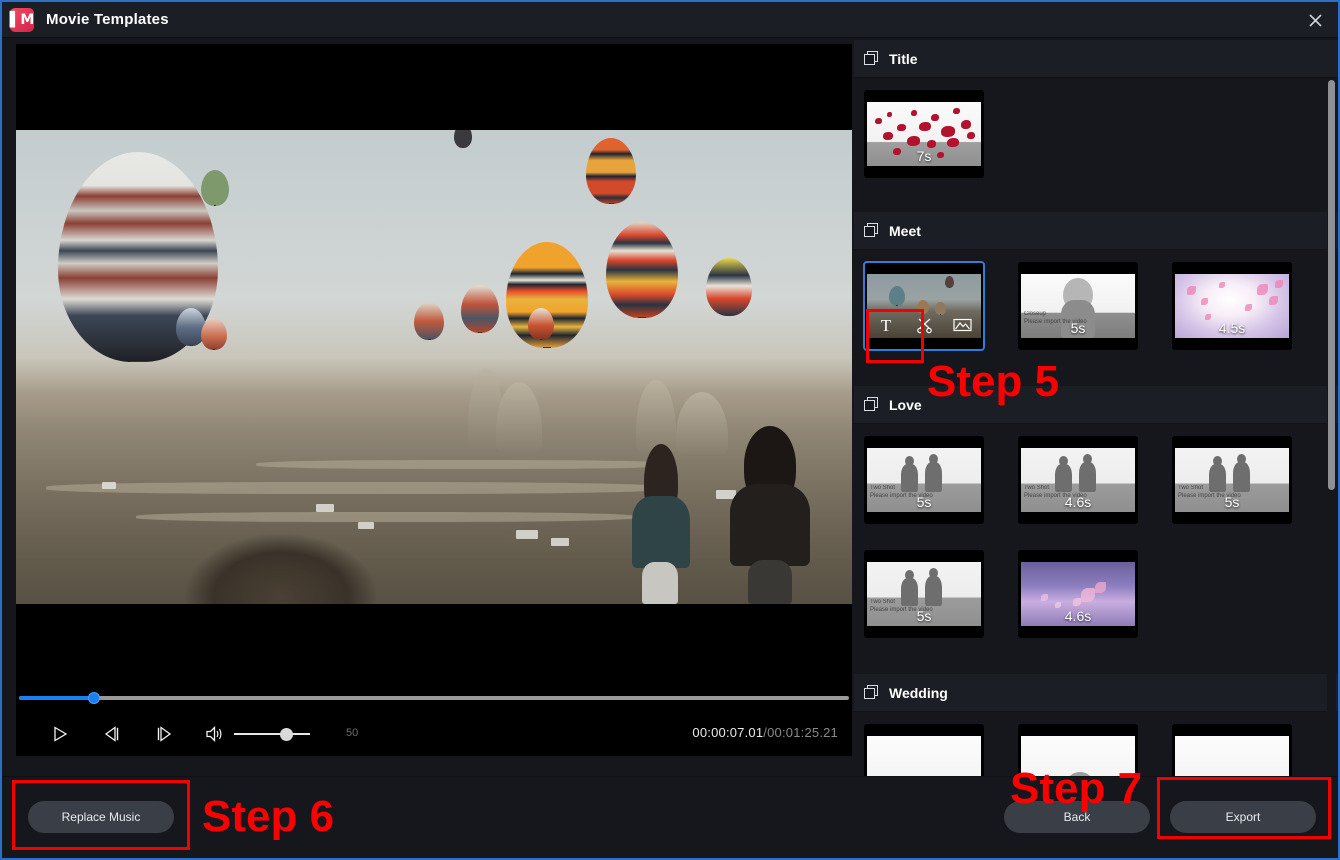 The height and width of the screenshot is (860, 1340). I want to click on panel-scrollbar-thumb, so click(1331, 285).